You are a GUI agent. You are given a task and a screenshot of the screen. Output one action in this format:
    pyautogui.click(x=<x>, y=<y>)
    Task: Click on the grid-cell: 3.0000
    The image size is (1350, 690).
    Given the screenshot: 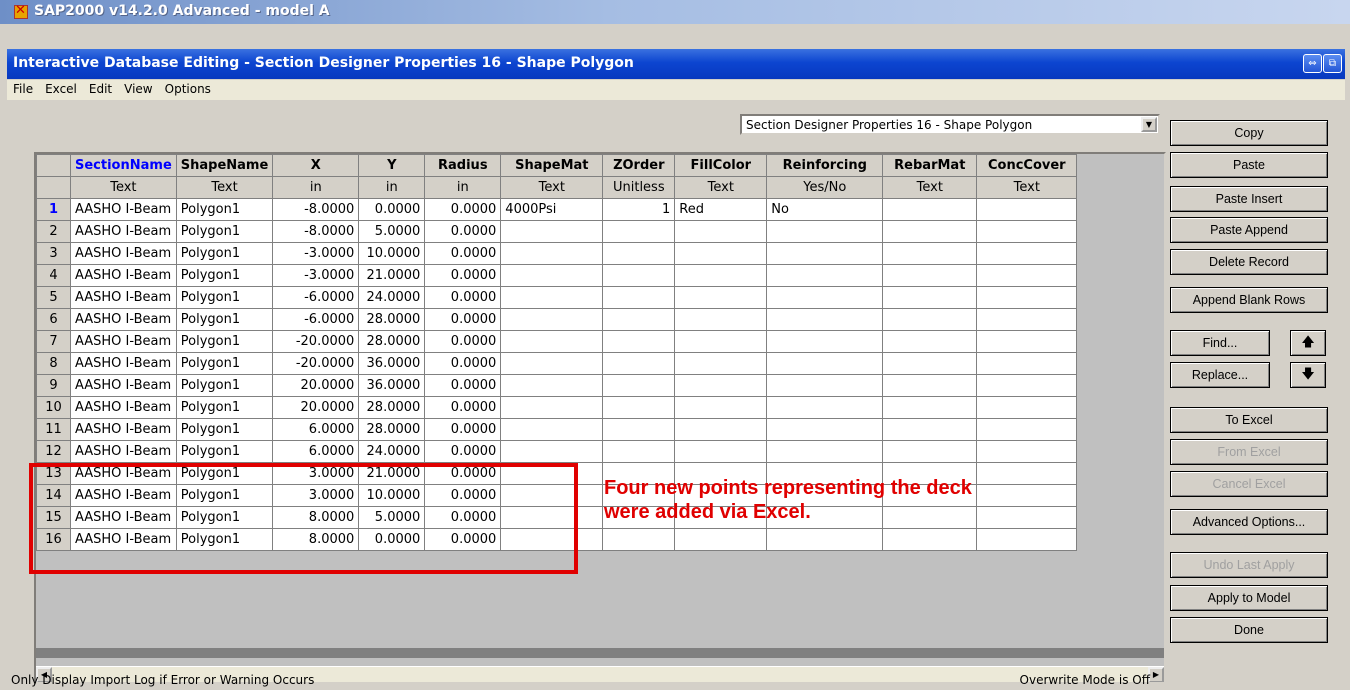 What is the action you would take?
    pyautogui.click(x=316, y=495)
    